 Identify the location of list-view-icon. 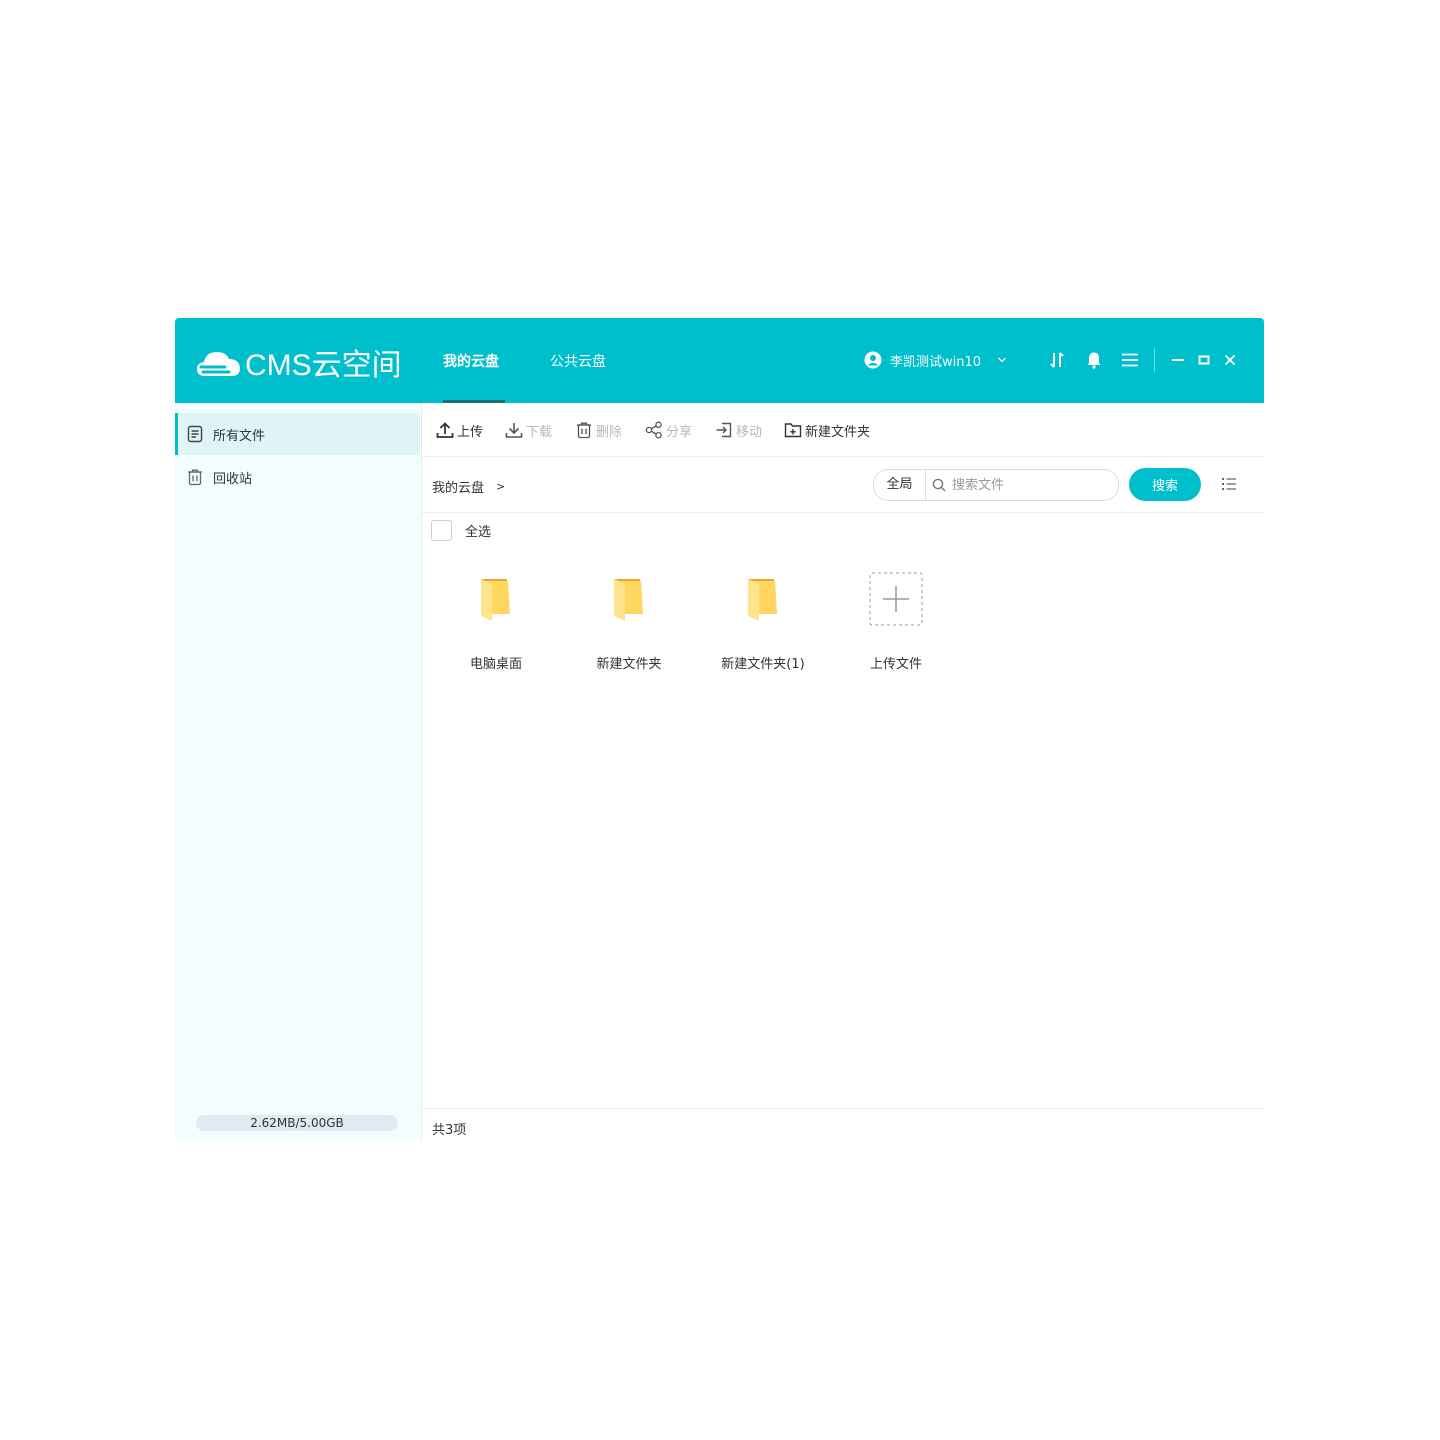
(1229, 484).